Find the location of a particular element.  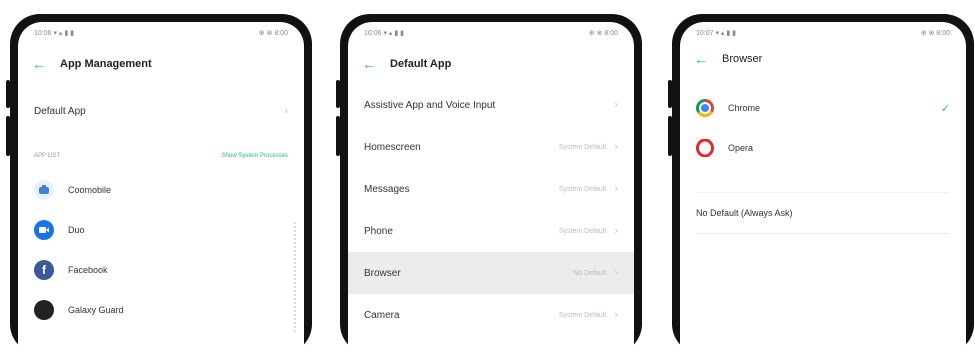

app-name: Galaxy Guard is located at coordinates (96, 310).